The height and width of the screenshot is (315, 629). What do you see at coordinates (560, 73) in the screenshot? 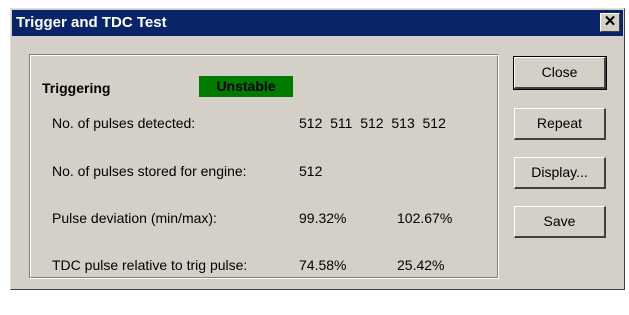
I see `close-button: Close` at bounding box center [560, 73].